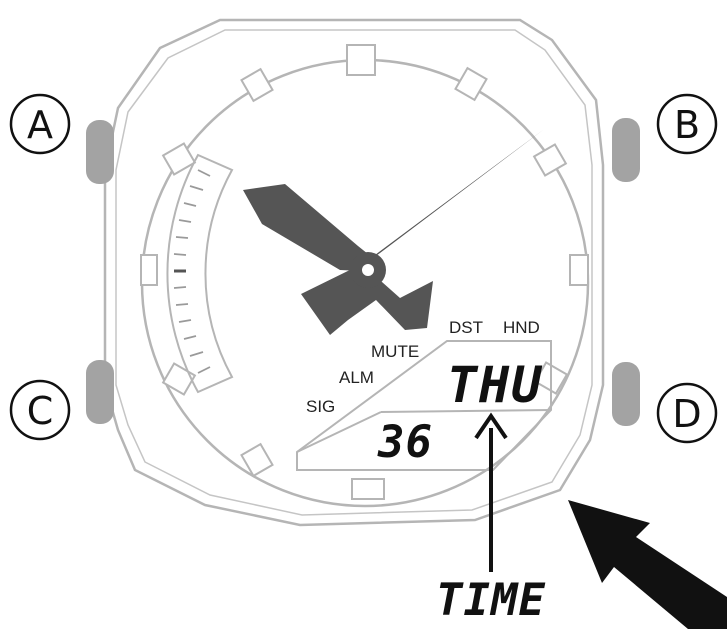 This screenshot has height=629, width=727. Describe the element at coordinates (339, 432) in the screenshot. I see `lcd-panel-inner` at that location.